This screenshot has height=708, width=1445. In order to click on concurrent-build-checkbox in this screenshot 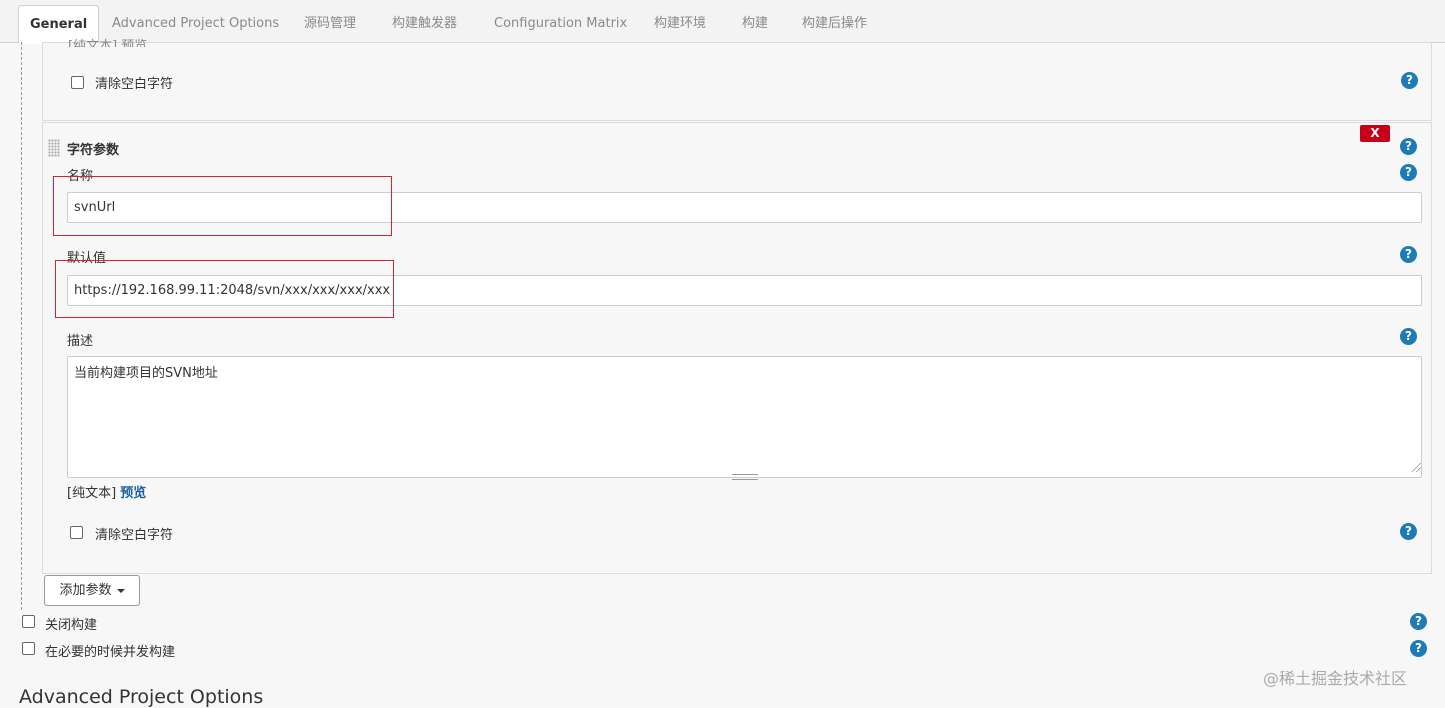, I will do `click(28, 648)`.